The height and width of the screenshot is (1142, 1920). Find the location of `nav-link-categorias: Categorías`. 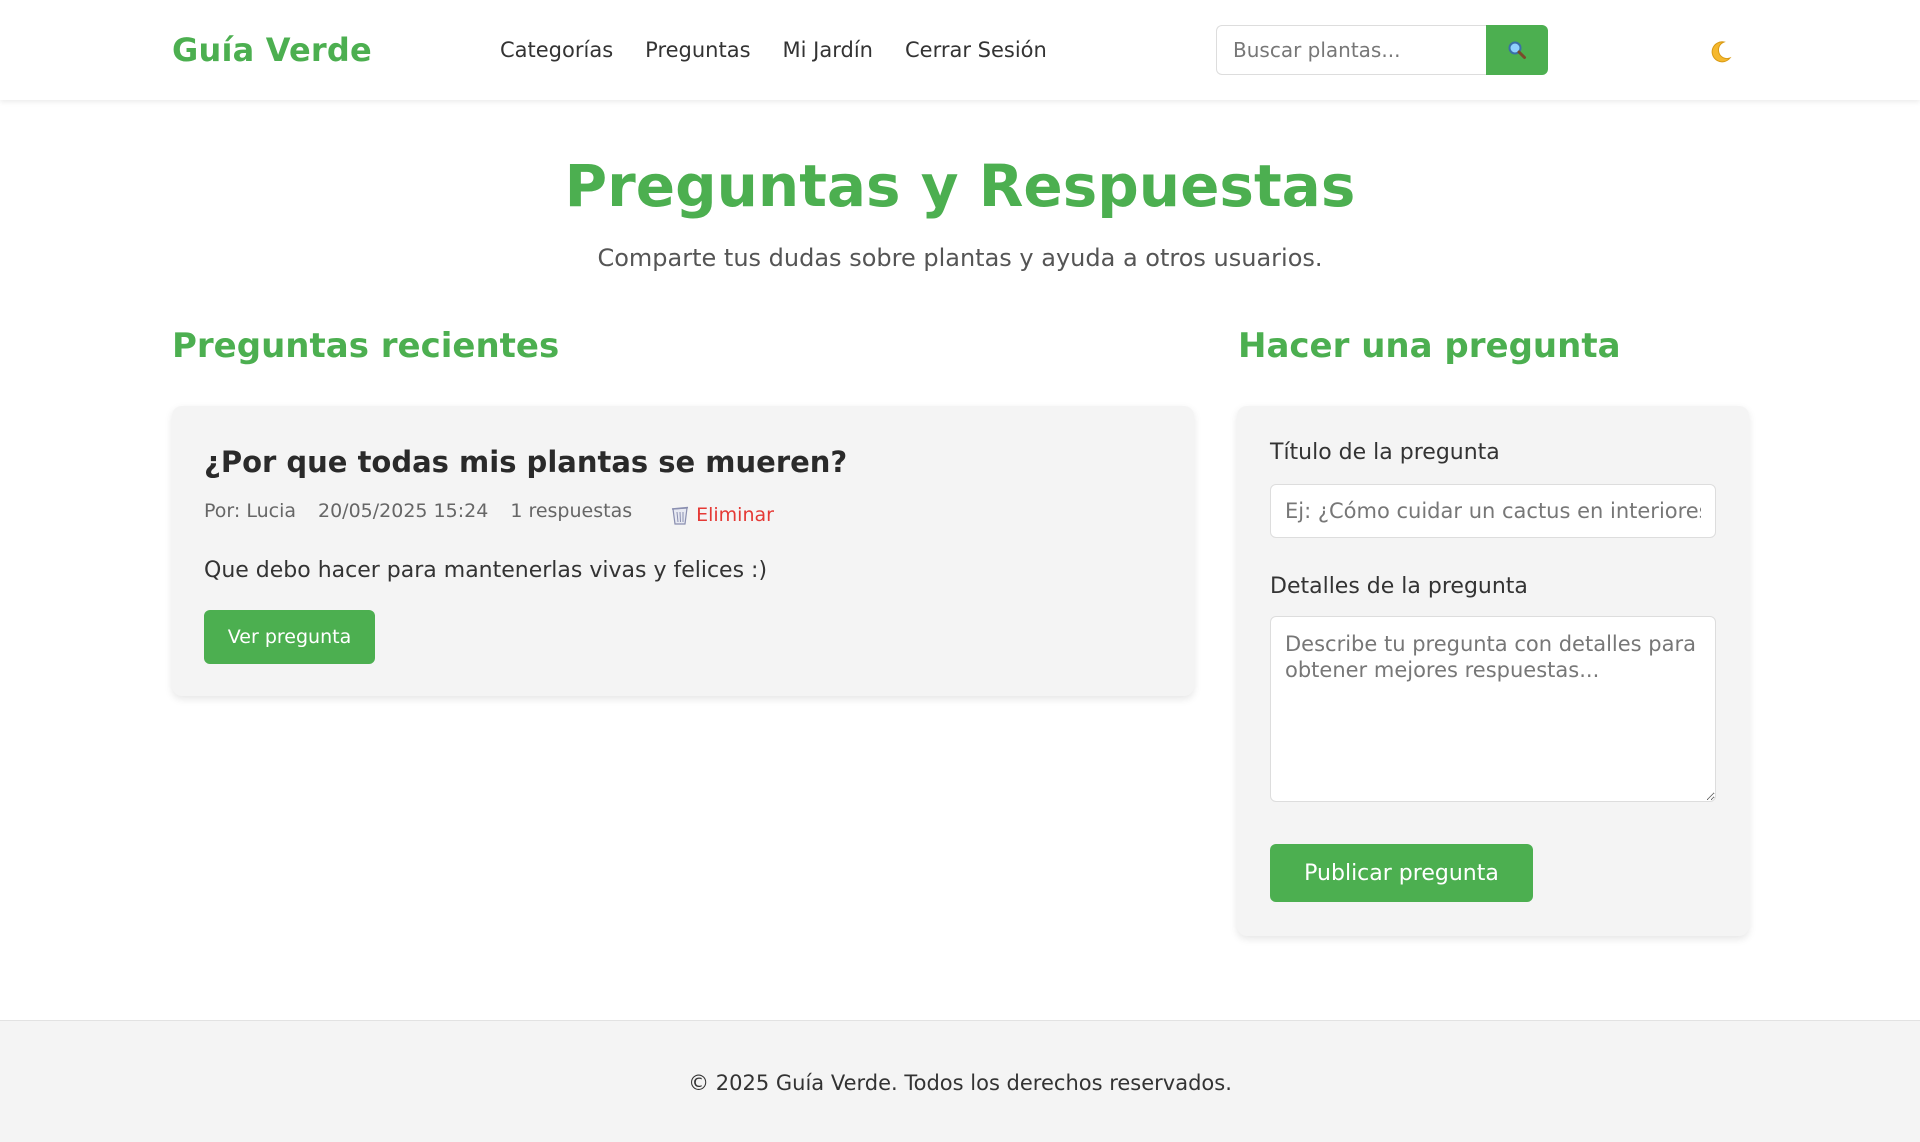

nav-link-categorias: Categorías is located at coordinates (556, 50).